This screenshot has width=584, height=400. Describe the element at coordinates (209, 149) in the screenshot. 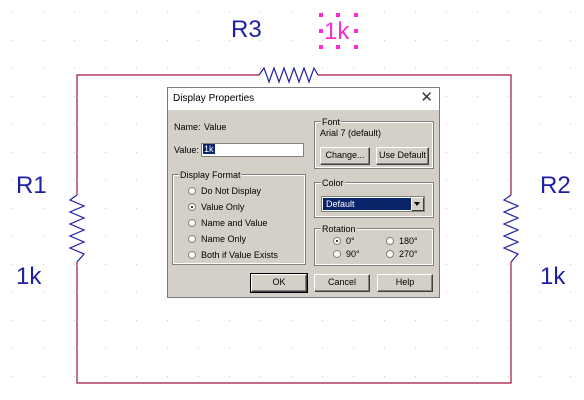

I see `value-input-text: 1k` at that location.